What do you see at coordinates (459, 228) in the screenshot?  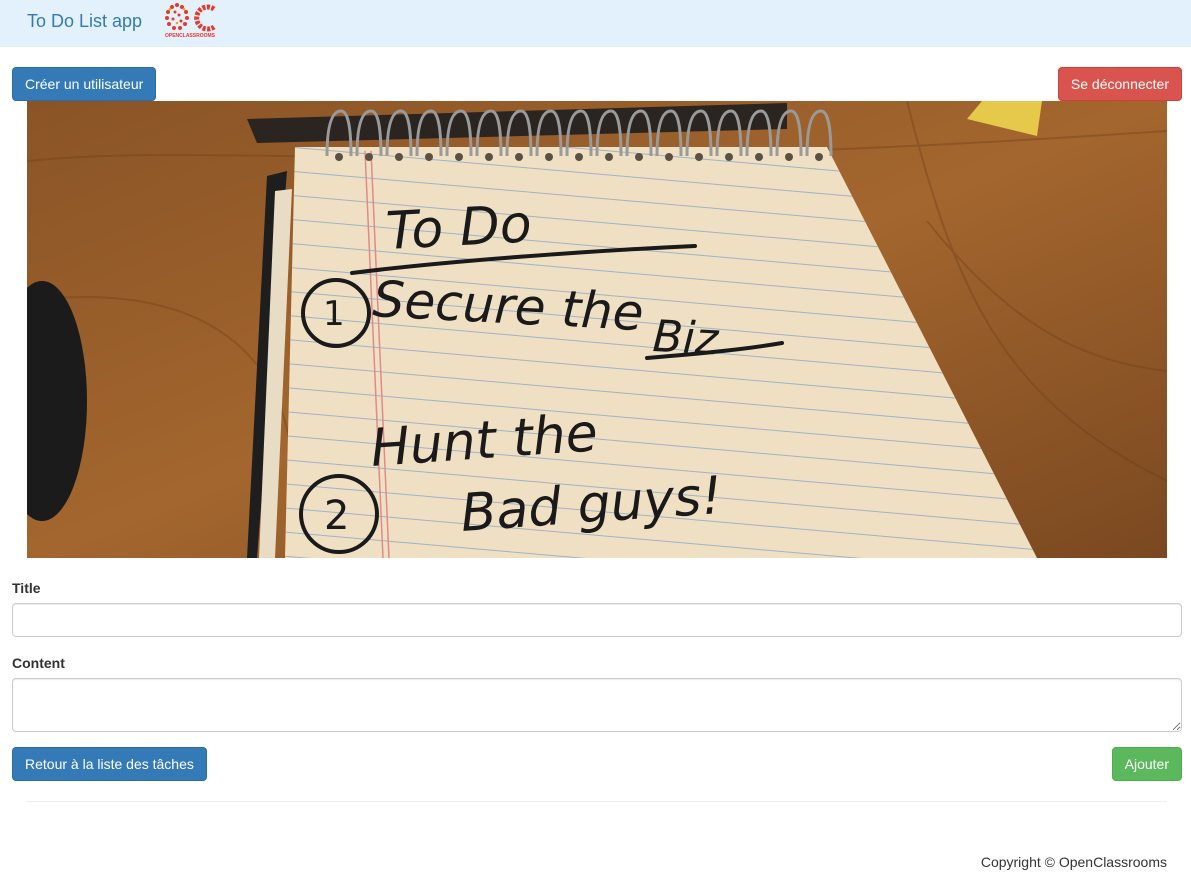 I see `hero-heading: To Do` at bounding box center [459, 228].